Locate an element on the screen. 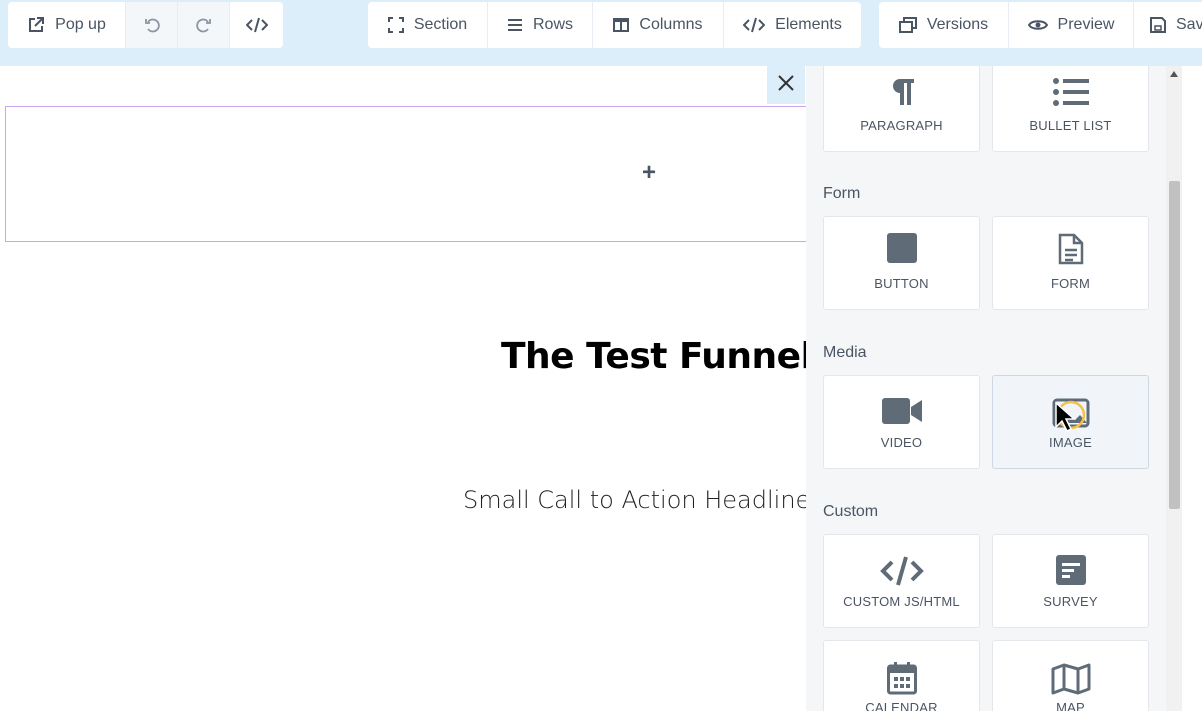 This screenshot has height=711, width=1202. tile-label: Image is located at coordinates (1070, 442).